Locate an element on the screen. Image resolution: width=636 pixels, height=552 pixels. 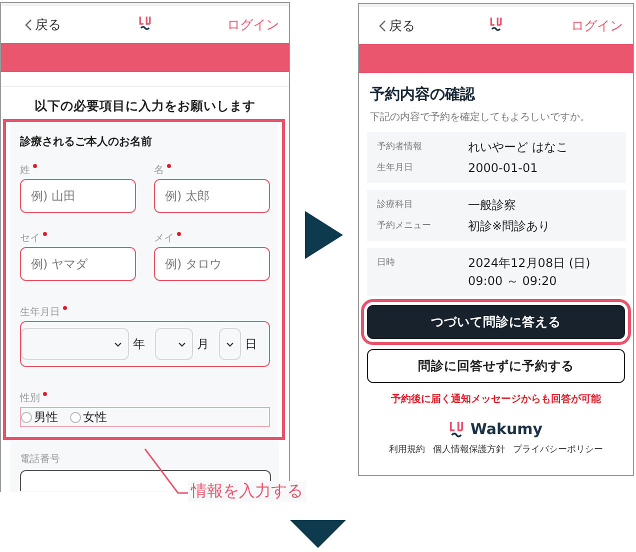
field-label: 性別 is located at coordinates (30, 398).